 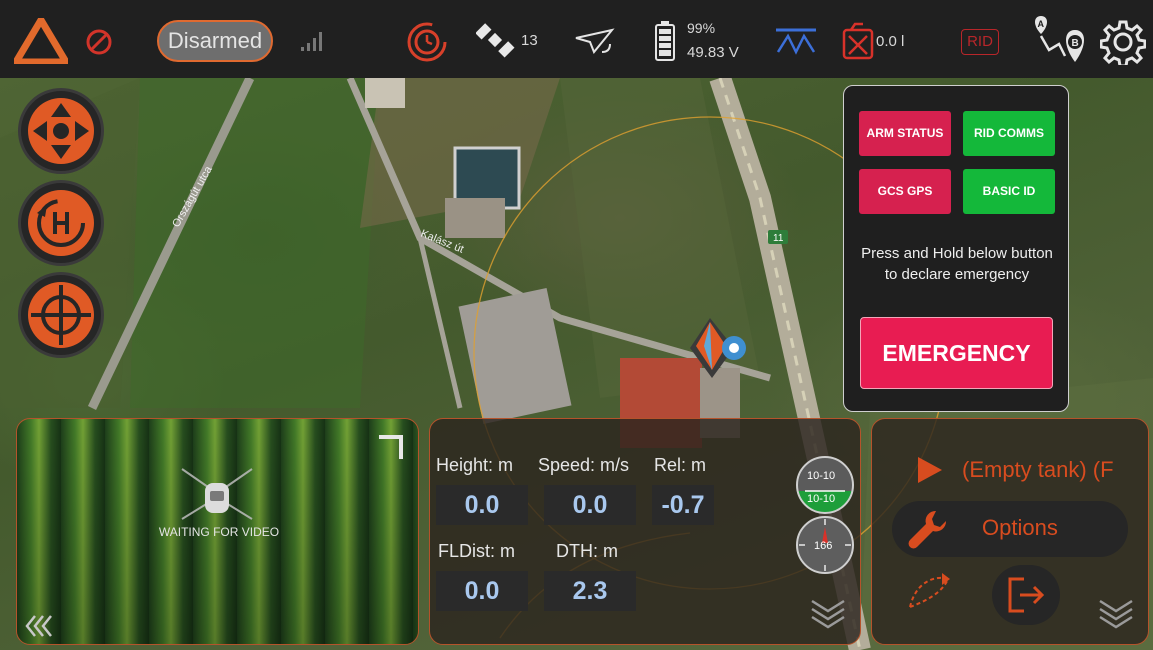 I want to click on dth-label: DTH: m, so click(x=587, y=551).